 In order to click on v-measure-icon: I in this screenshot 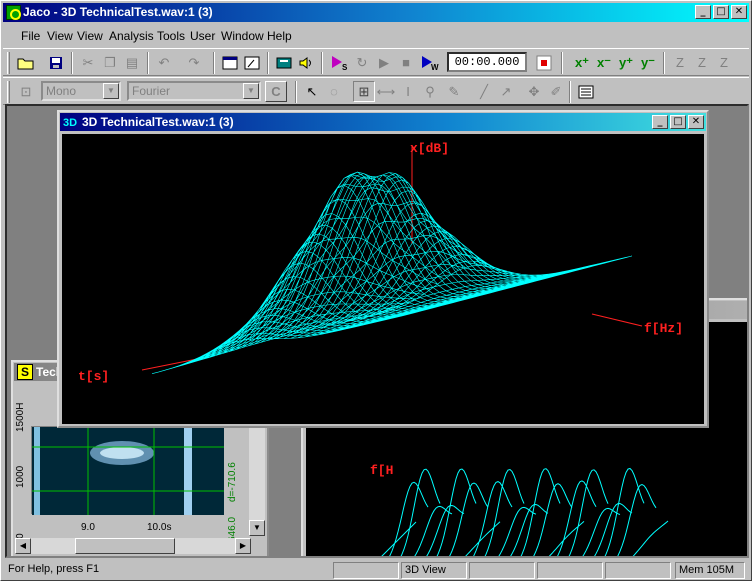, I will do `click(408, 91)`.